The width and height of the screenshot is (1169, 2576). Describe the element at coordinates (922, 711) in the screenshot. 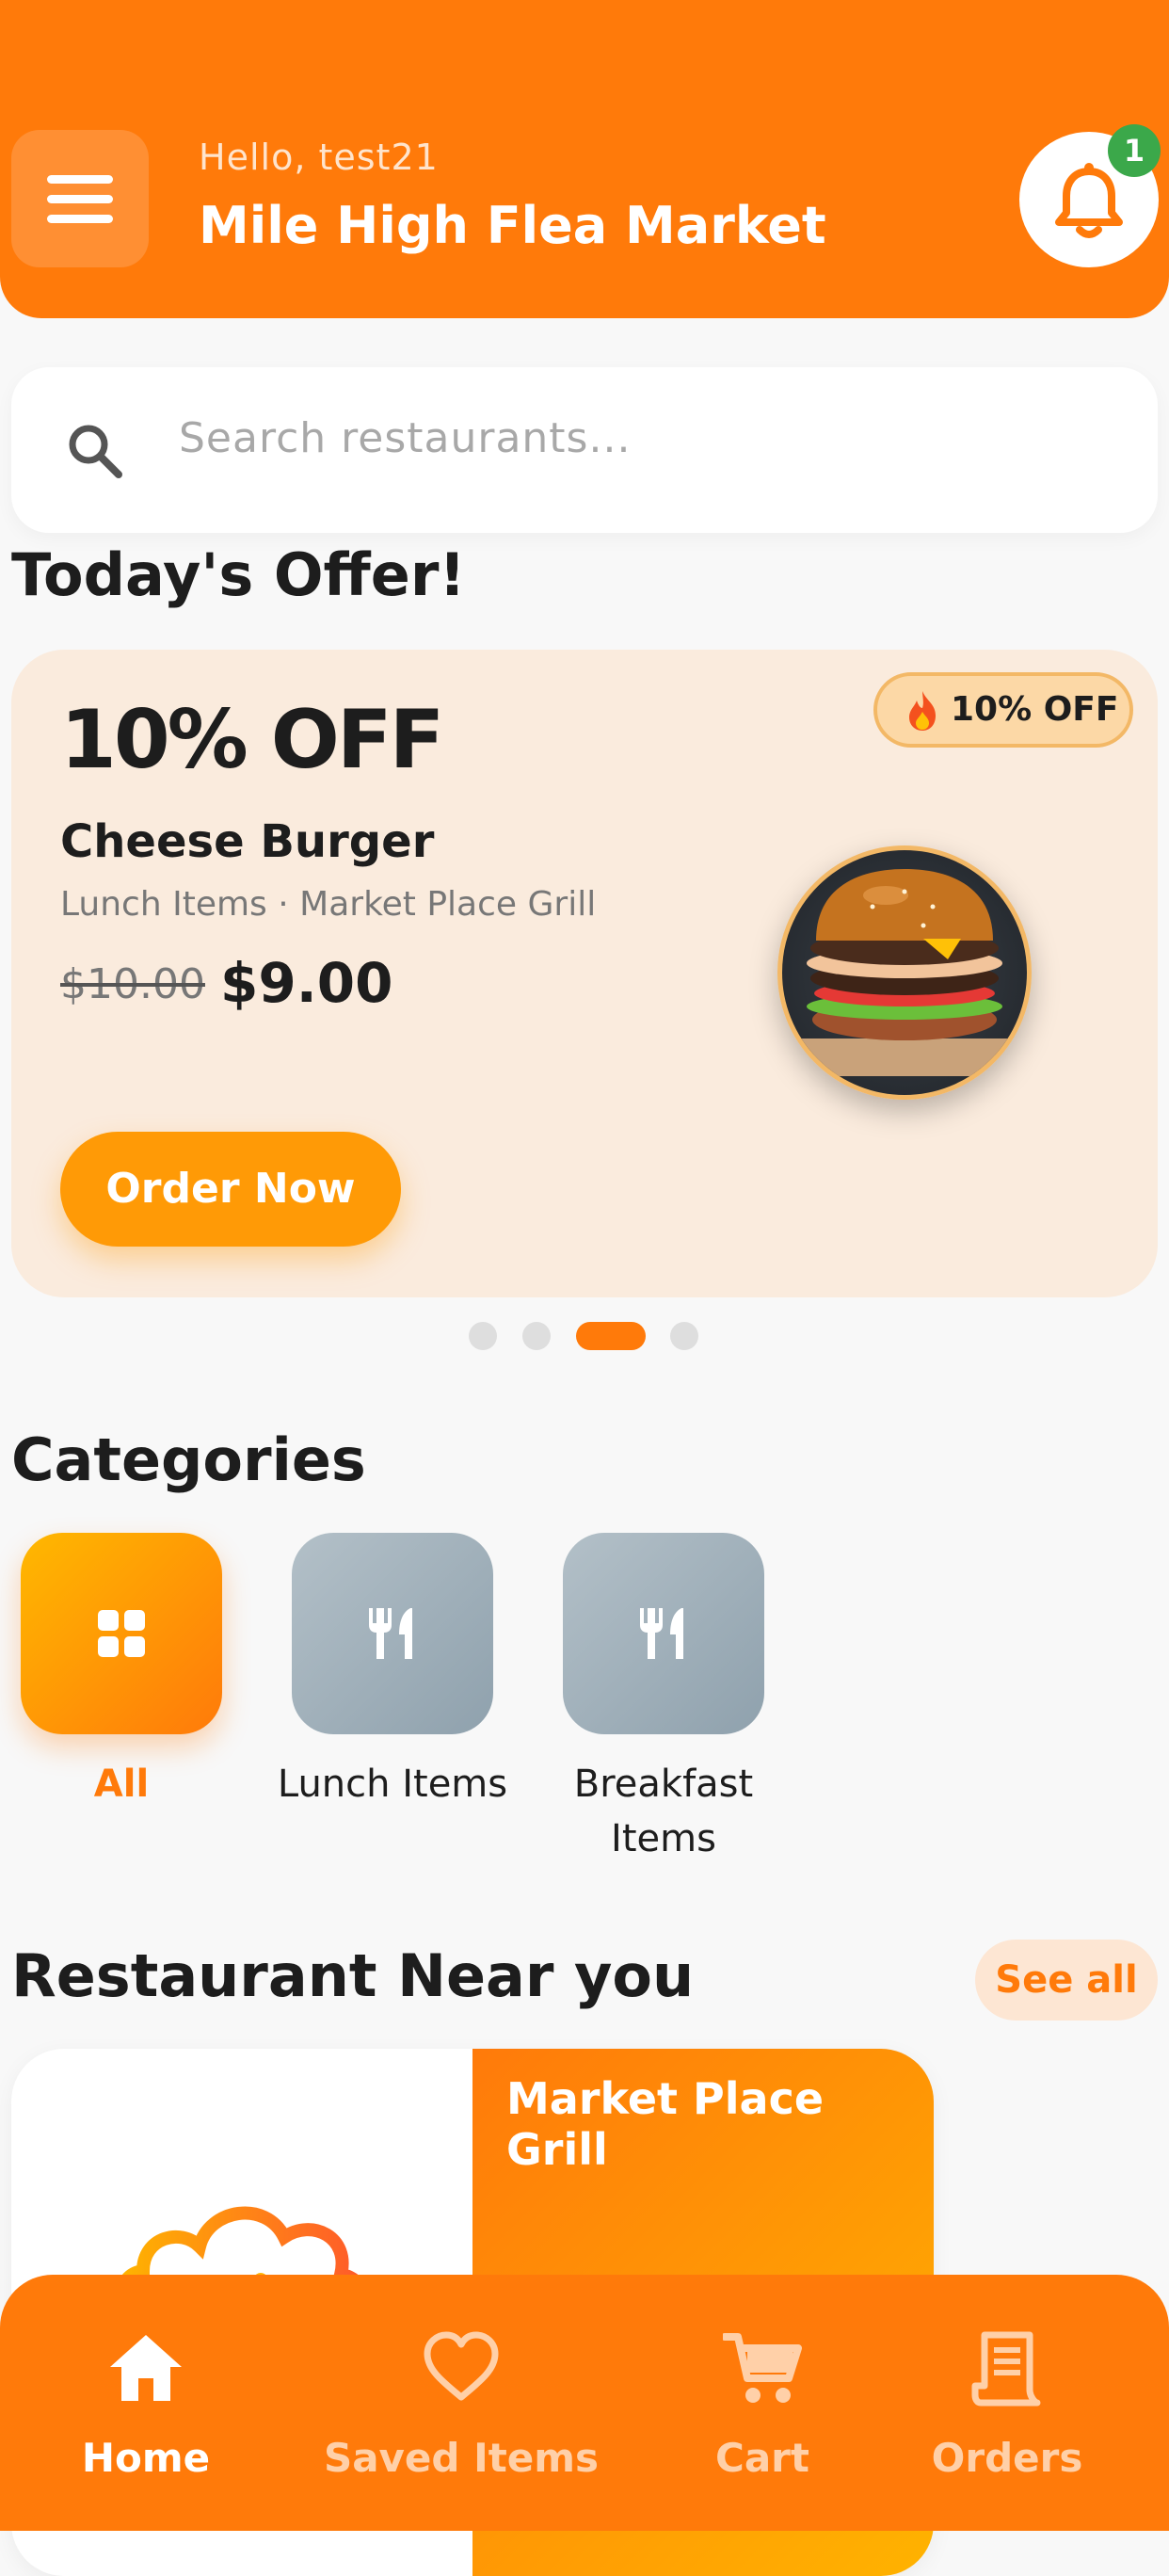

I see `fire-icon` at that location.